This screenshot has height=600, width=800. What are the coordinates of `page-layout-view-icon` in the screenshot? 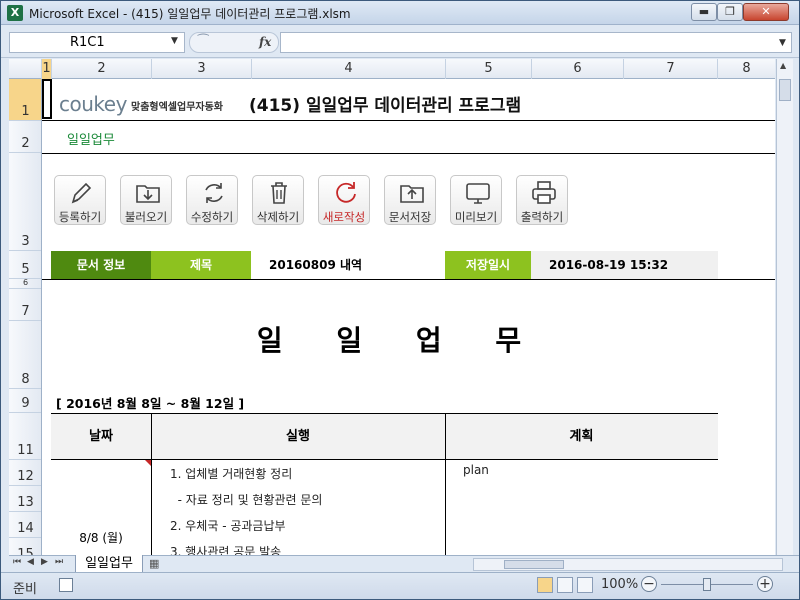 It's located at (565, 585).